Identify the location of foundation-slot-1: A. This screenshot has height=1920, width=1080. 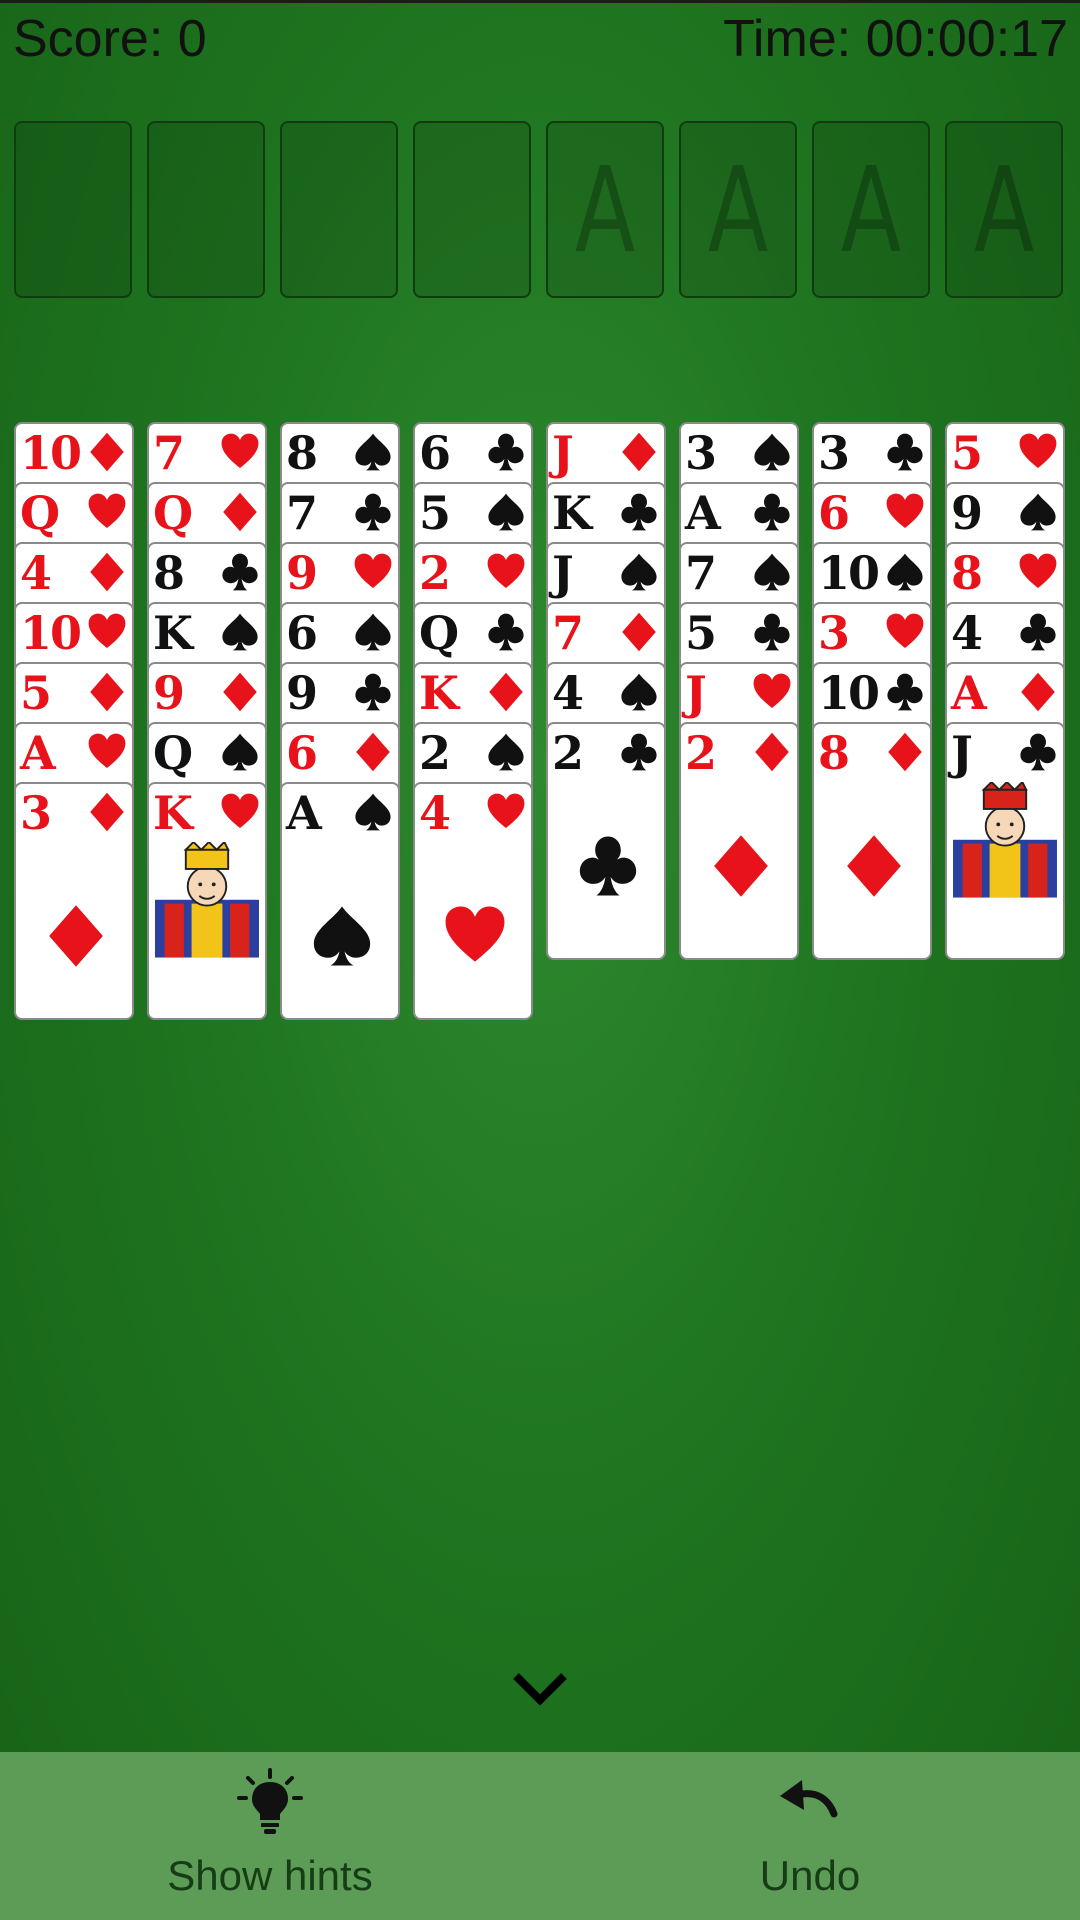
(605, 209).